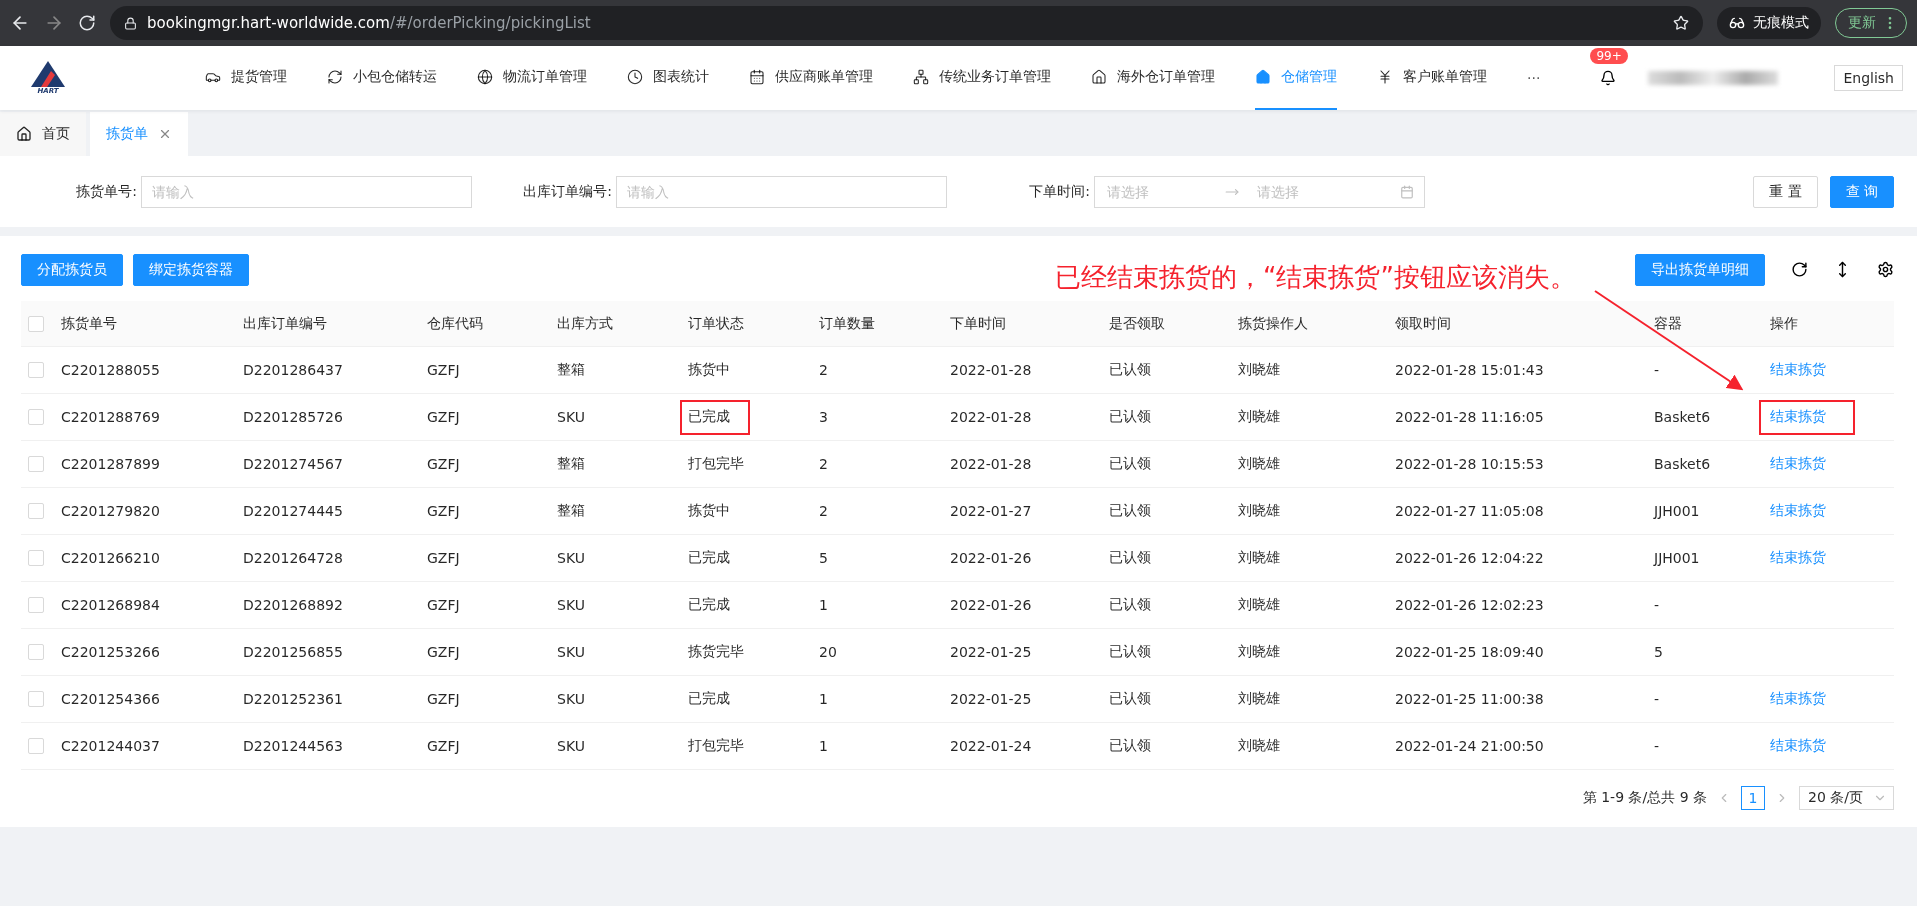  What do you see at coordinates (1644, 798) in the screenshot?
I see `pagination-summary: 第 1-9 条/总共 9 条` at bounding box center [1644, 798].